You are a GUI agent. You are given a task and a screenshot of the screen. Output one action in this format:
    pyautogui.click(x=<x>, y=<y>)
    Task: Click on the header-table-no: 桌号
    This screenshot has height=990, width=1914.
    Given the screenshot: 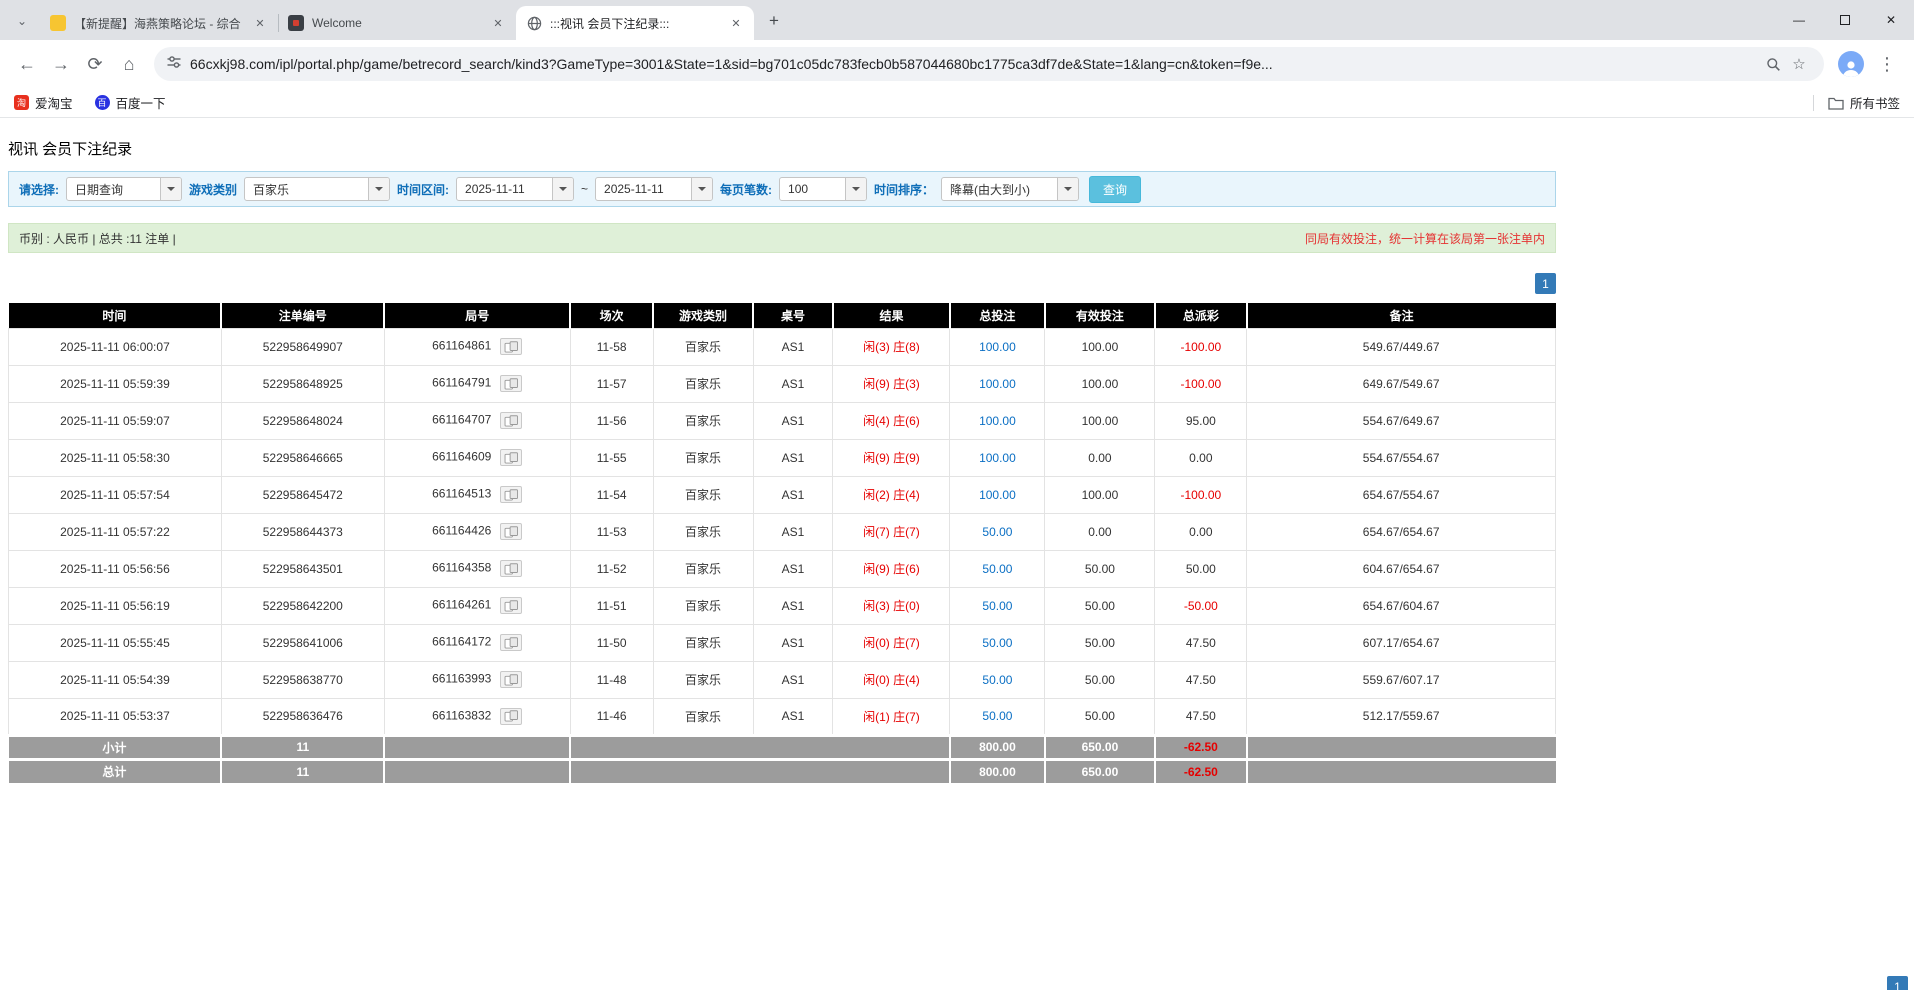 What is the action you would take?
    pyautogui.click(x=792, y=315)
    